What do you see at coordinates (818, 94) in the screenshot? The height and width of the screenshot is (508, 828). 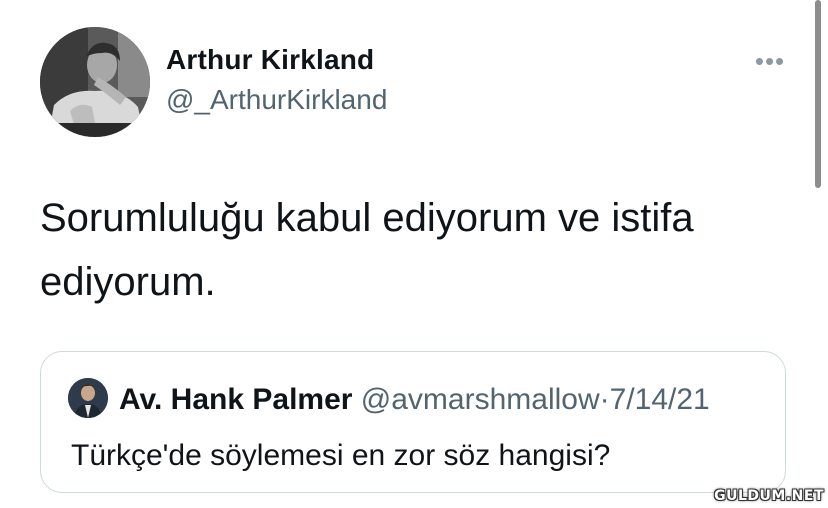 I see `scrollbar` at bounding box center [818, 94].